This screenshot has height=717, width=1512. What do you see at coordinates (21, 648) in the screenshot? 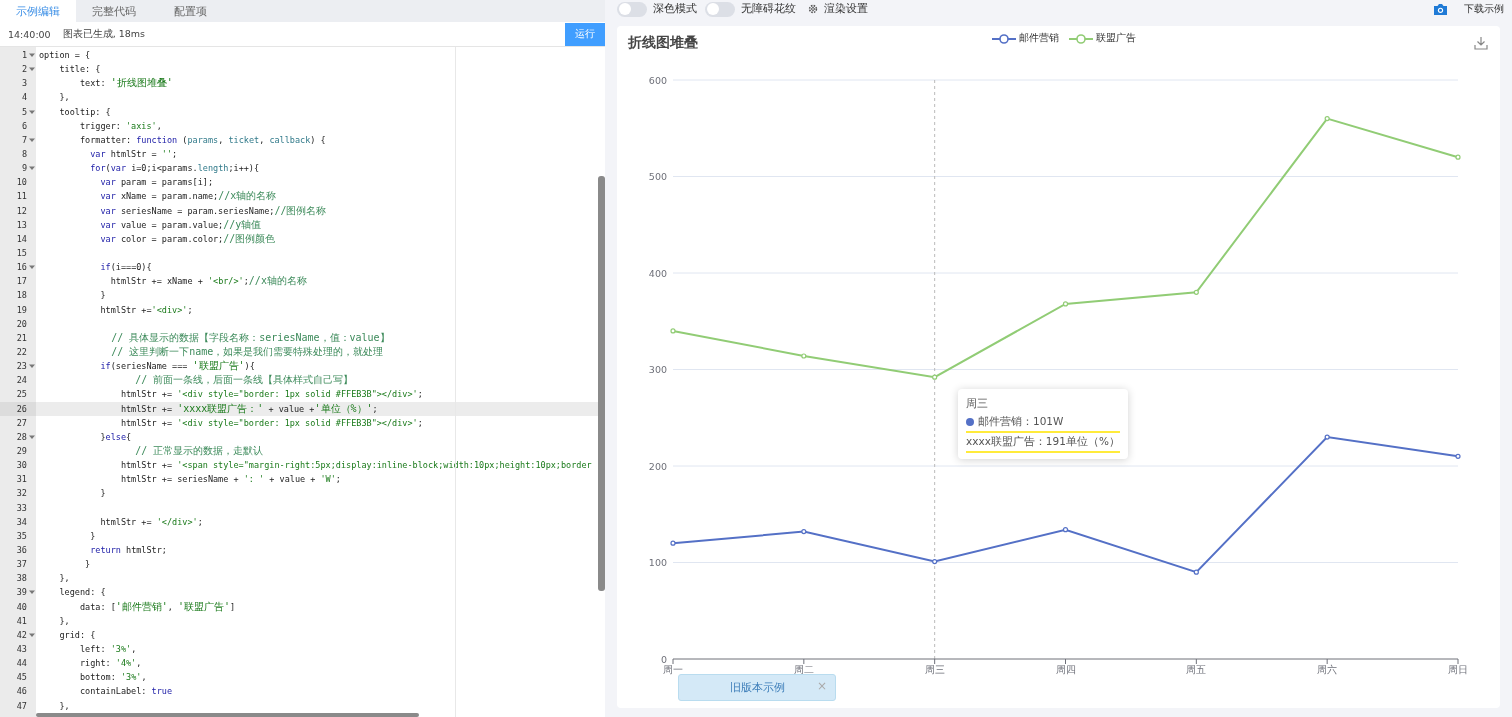
I see `line-number: 43` at bounding box center [21, 648].